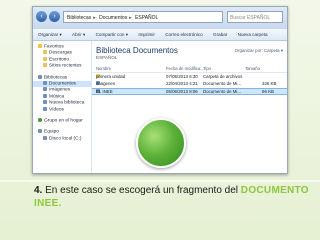 This screenshot has height=240, width=320. What do you see at coordinates (45, 137) in the screenshot?
I see `drive-icon` at bounding box center [45, 137].